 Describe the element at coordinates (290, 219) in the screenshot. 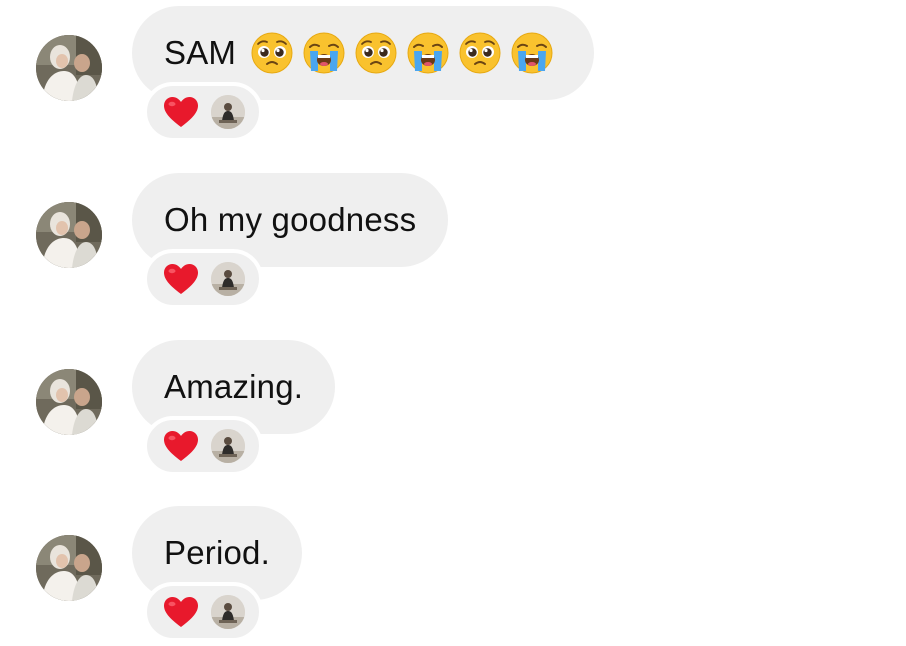

I see `message-text: Oh my goodness` at that location.